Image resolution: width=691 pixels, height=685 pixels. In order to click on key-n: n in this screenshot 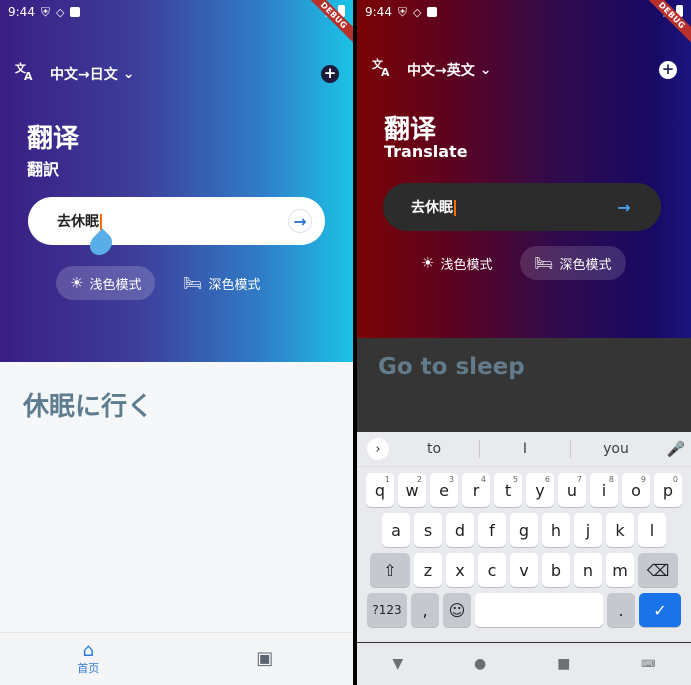, I will do `click(588, 570)`.